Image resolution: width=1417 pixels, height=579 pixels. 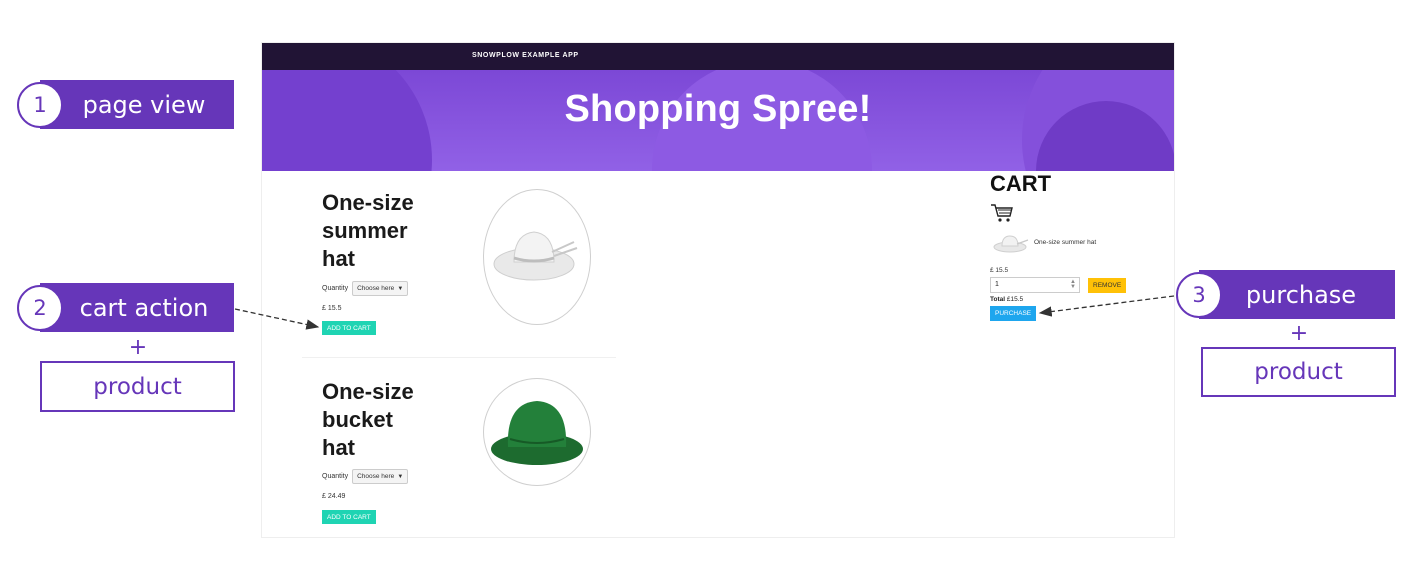 I want to click on quantity-spinner-icon: ▲ ▼, so click(x=1073, y=284).